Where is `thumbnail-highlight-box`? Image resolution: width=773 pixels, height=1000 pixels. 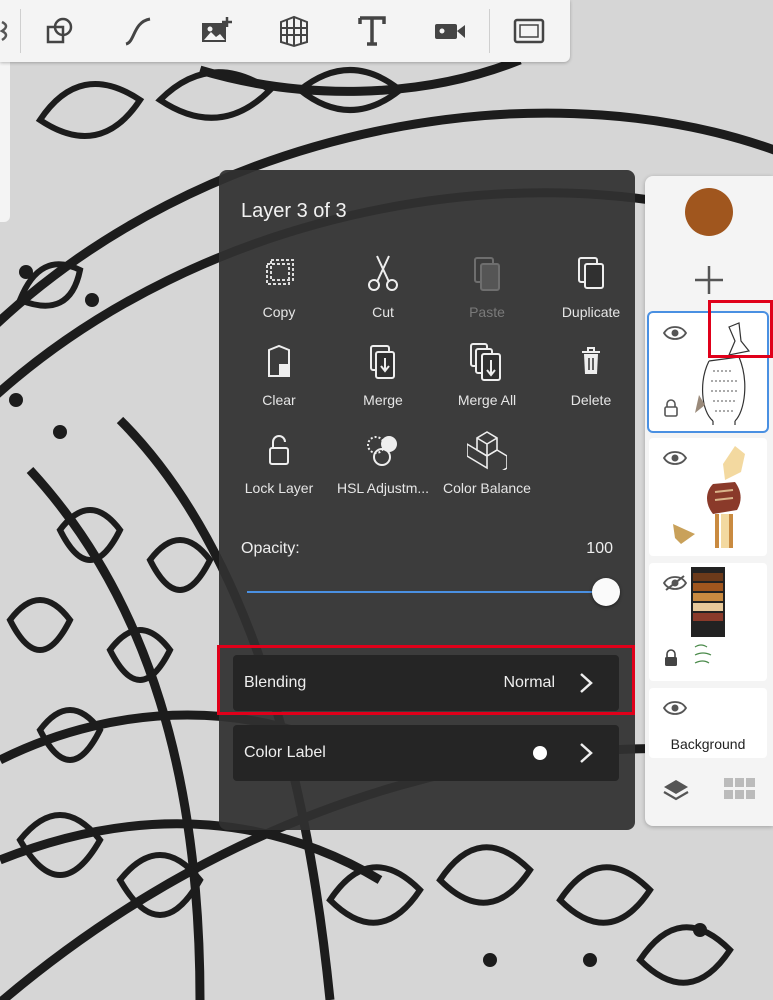 thumbnail-highlight-box is located at coordinates (740, 329).